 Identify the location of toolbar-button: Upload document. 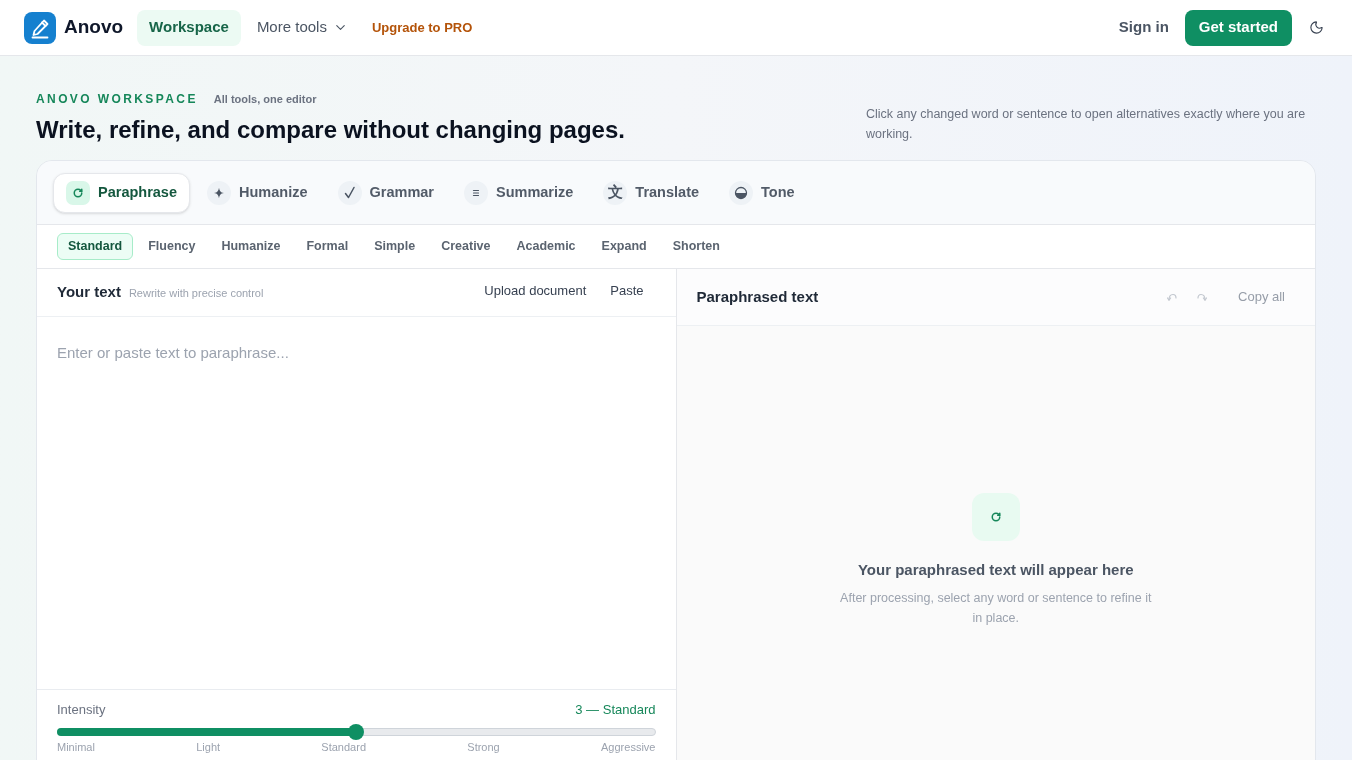
(535, 290).